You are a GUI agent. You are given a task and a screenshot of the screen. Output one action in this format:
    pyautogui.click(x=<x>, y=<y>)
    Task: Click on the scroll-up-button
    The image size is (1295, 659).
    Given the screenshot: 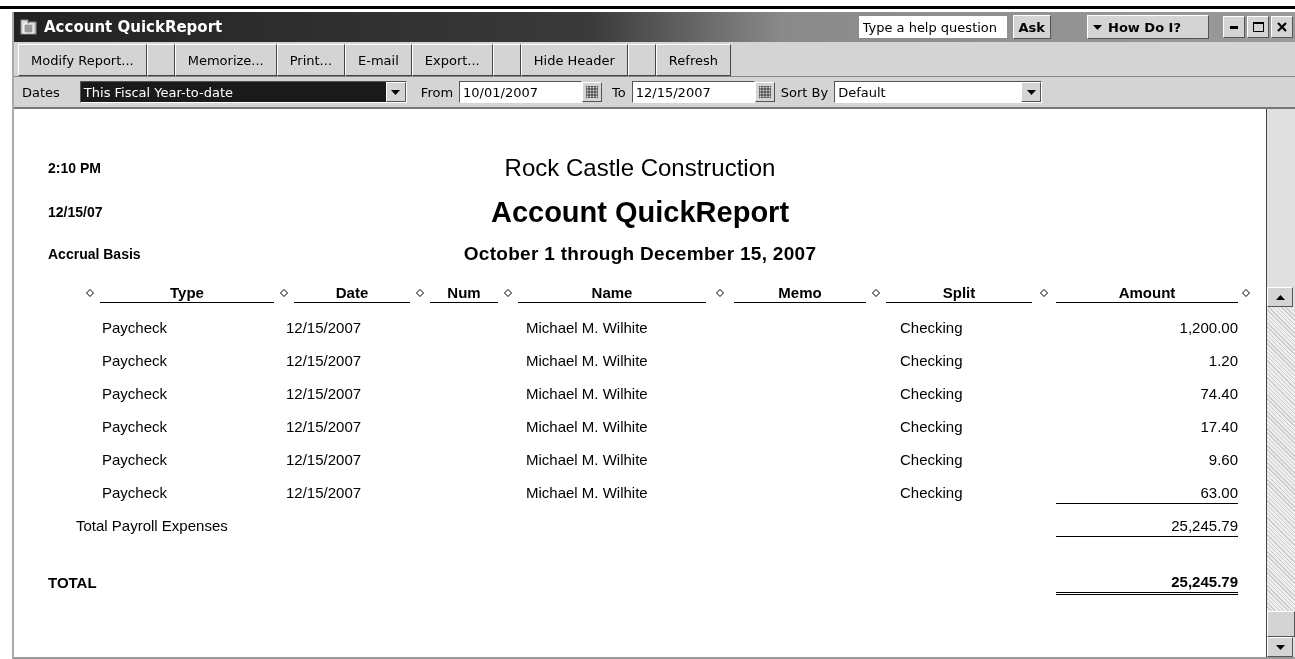 What is the action you would take?
    pyautogui.click(x=1280, y=297)
    